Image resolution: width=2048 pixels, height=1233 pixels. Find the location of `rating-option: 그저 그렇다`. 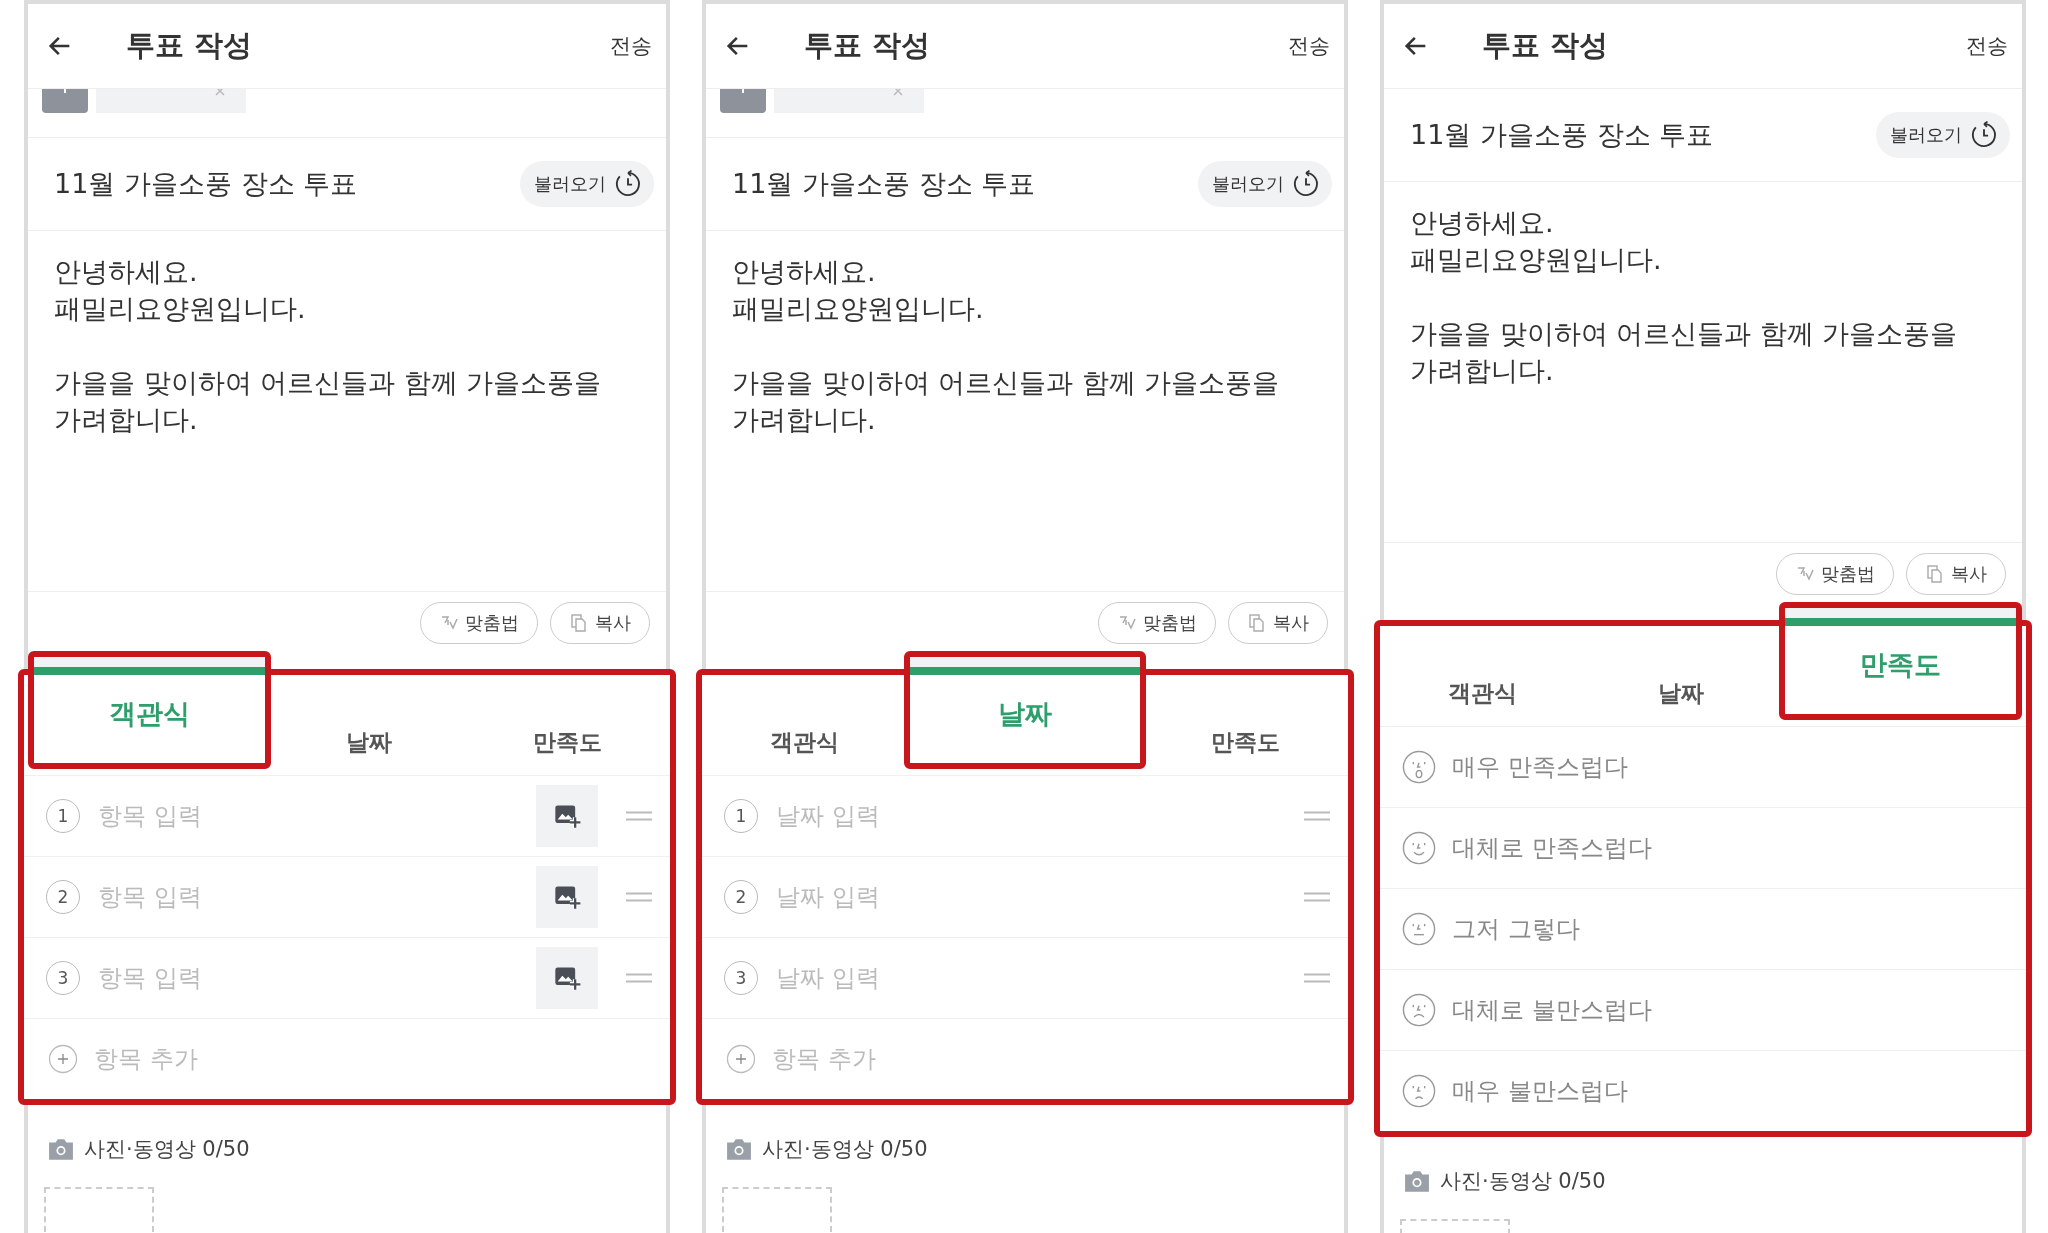

rating-option: 그저 그렇다 is located at coordinates (1516, 929).